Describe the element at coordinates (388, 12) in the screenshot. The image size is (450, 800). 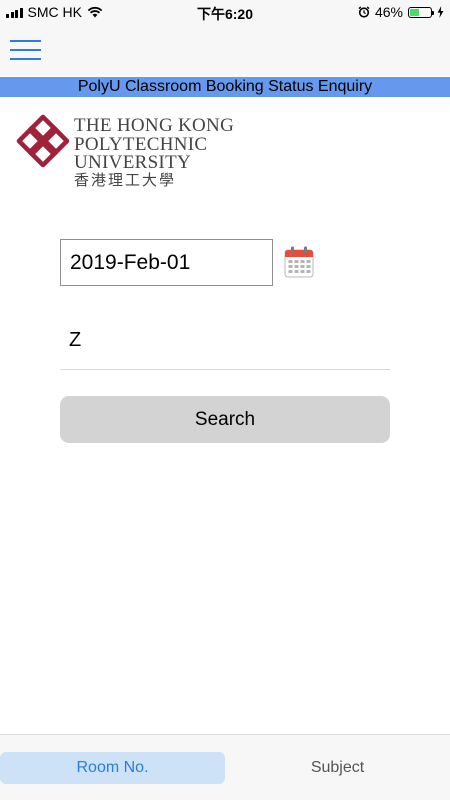
I see `battery-percent: 46%` at that location.